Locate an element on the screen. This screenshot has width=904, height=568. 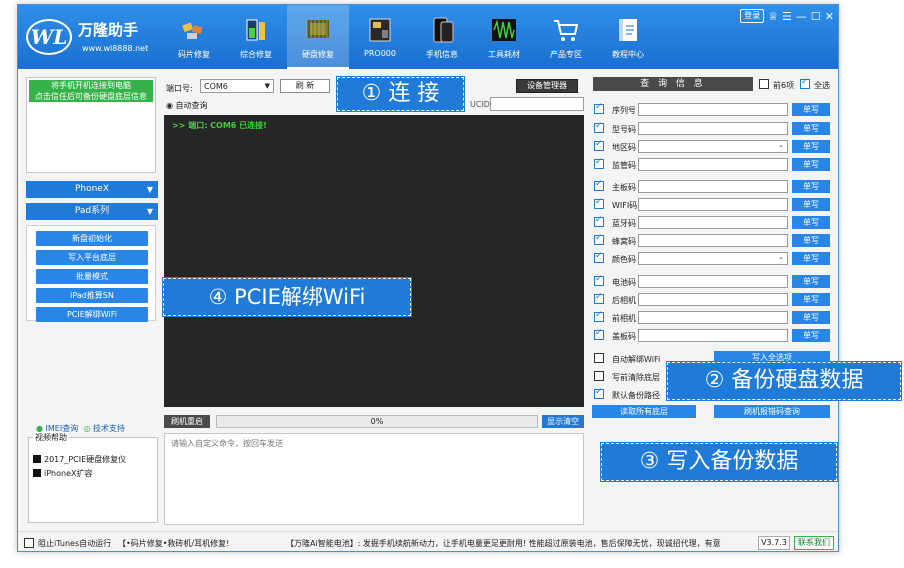
command-input: 请输入自定义命令，按回车发送 is located at coordinates (374, 479).